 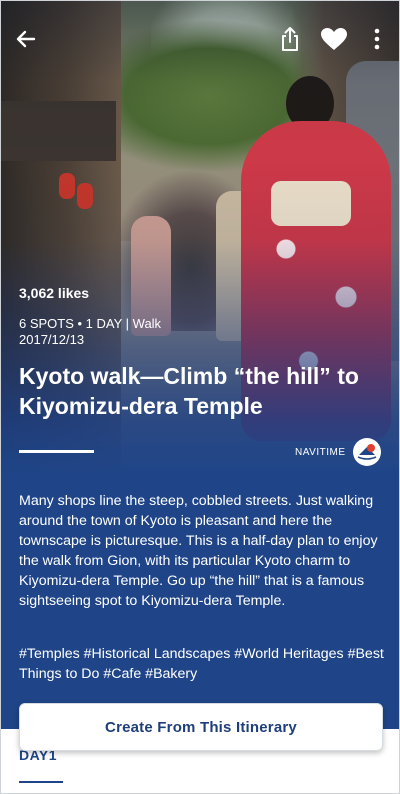 What do you see at coordinates (41, 782) in the screenshot?
I see `tab-day1-indicator` at bounding box center [41, 782].